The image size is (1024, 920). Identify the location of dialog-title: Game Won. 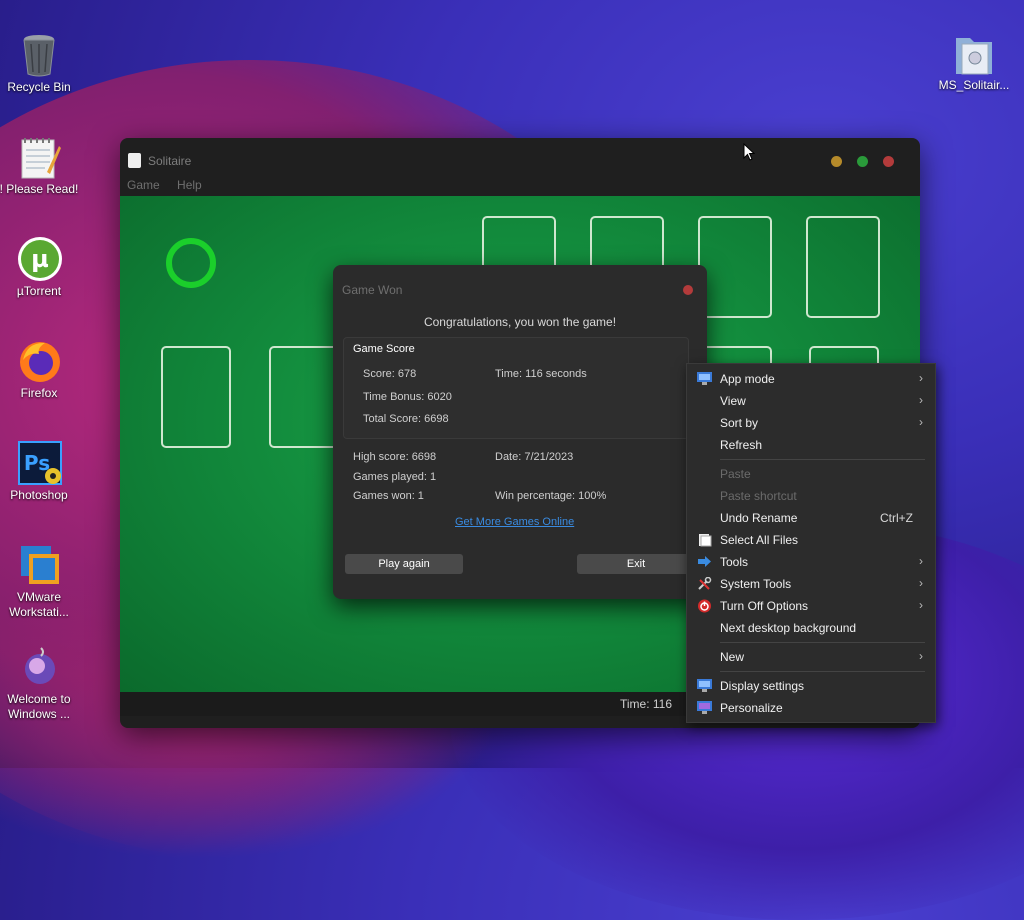
(372, 290).